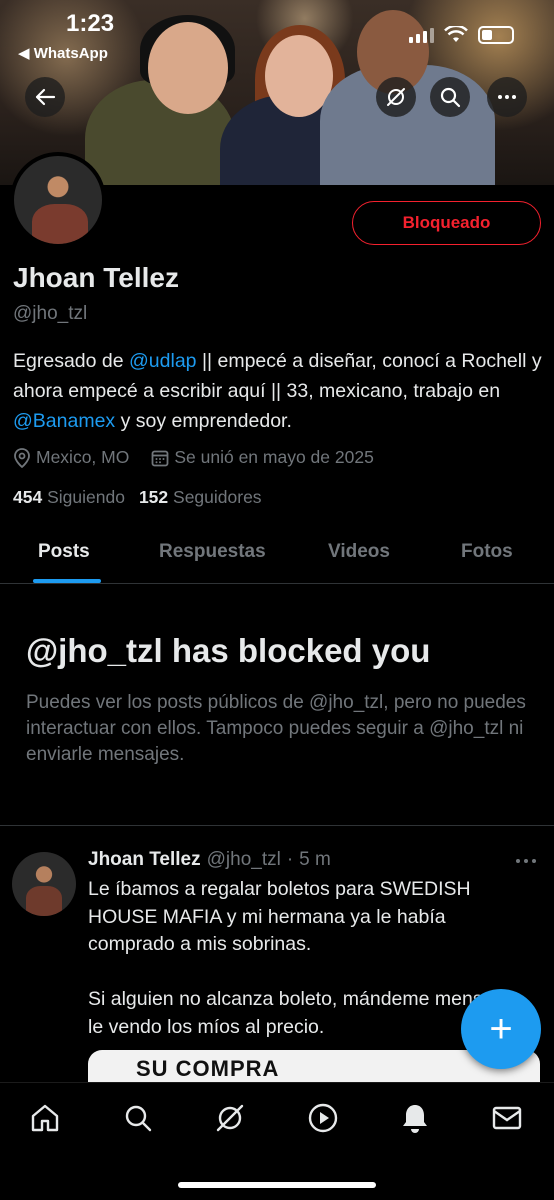 This screenshot has height=1200, width=554. Describe the element at coordinates (188, 68) in the screenshot. I see `banner-photo-person` at that location.